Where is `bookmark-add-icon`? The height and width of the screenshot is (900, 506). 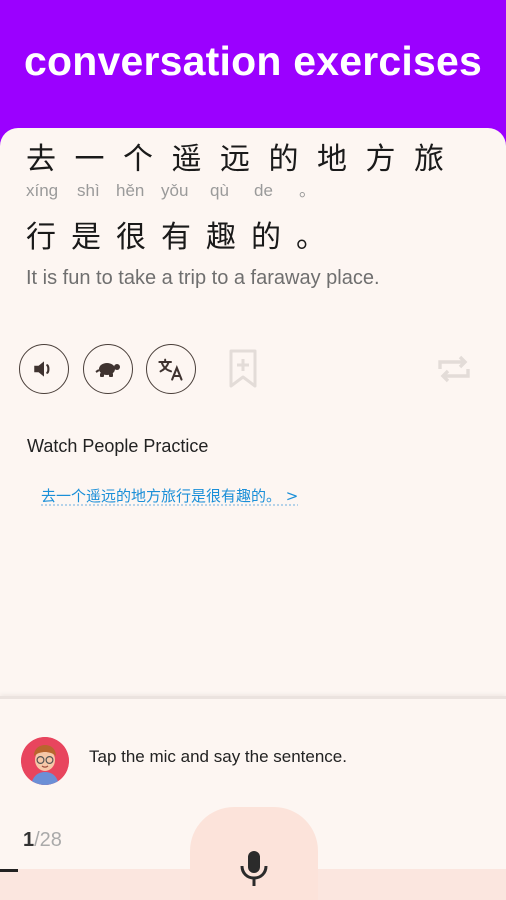
bookmark-add-icon is located at coordinates (243, 368).